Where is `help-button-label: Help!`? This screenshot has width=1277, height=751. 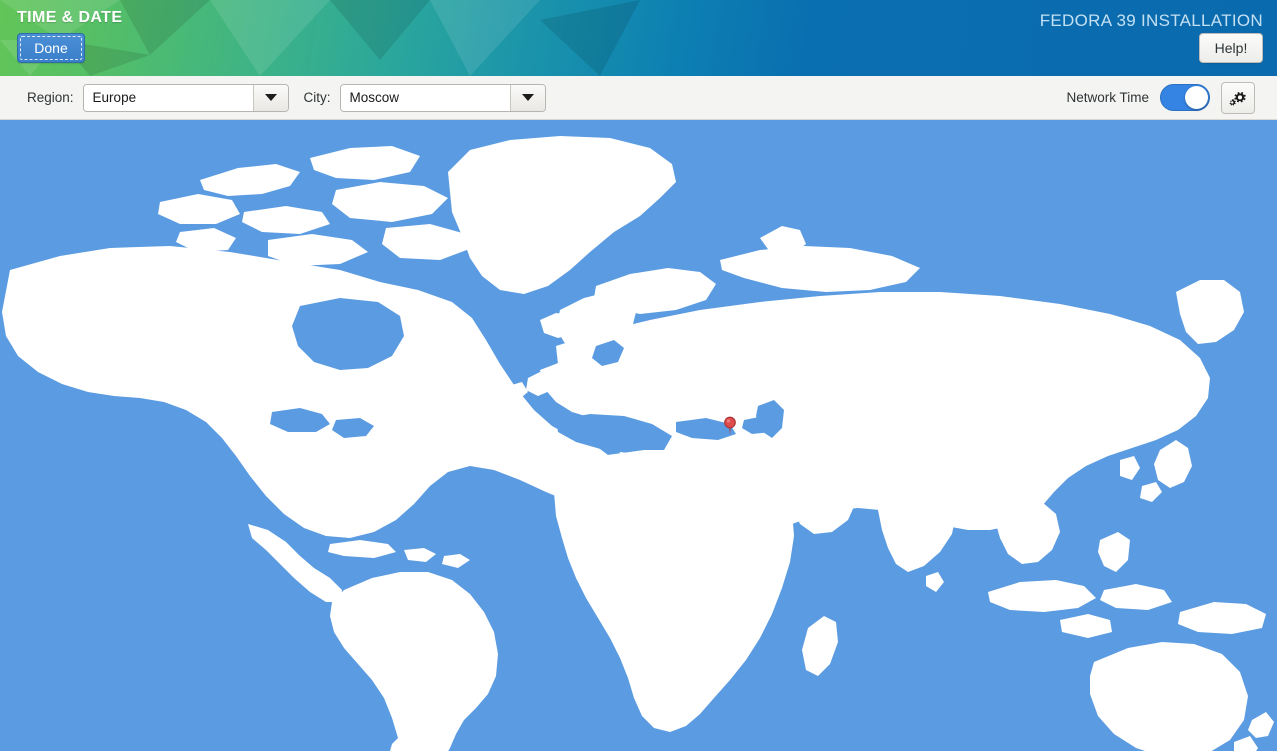
help-button-label: Help! is located at coordinates (1231, 48).